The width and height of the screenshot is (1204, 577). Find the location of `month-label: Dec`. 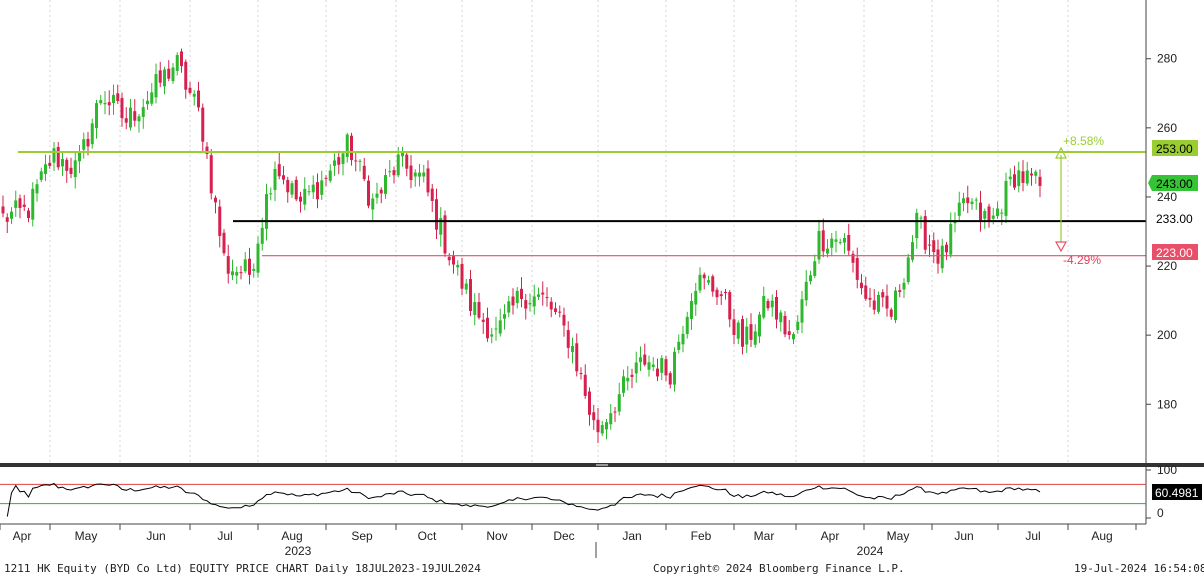

month-label: Dec is located at coordinates (563, 536).